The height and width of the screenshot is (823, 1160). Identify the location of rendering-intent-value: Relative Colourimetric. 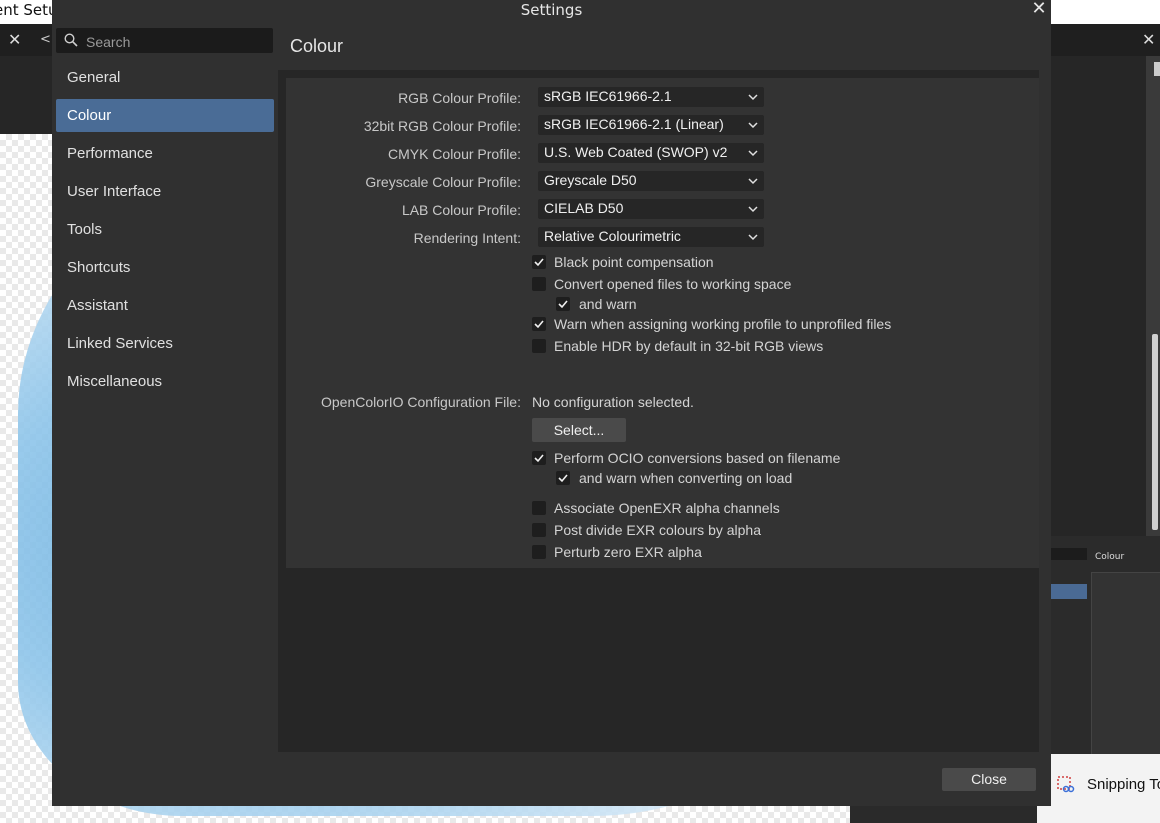
(612, 236).